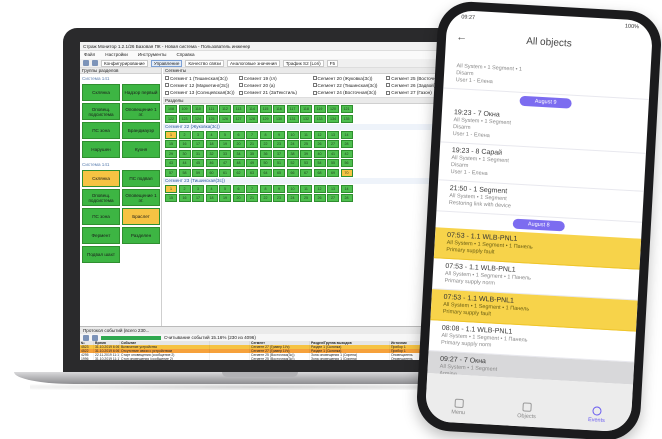 The image size is (662, 439). I want to click on zone-tile: 6, so click(238, 134).